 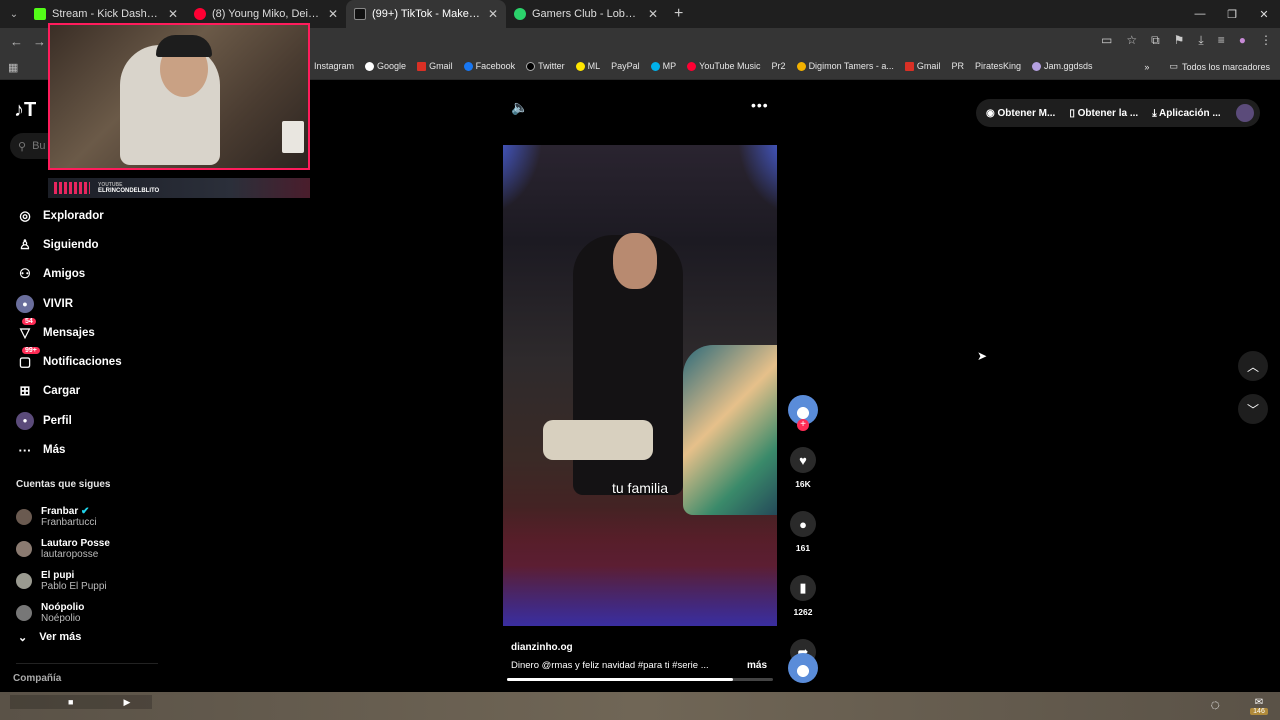 I want to click on tab-search-icon: ⌄, so click(x=14, y=14).